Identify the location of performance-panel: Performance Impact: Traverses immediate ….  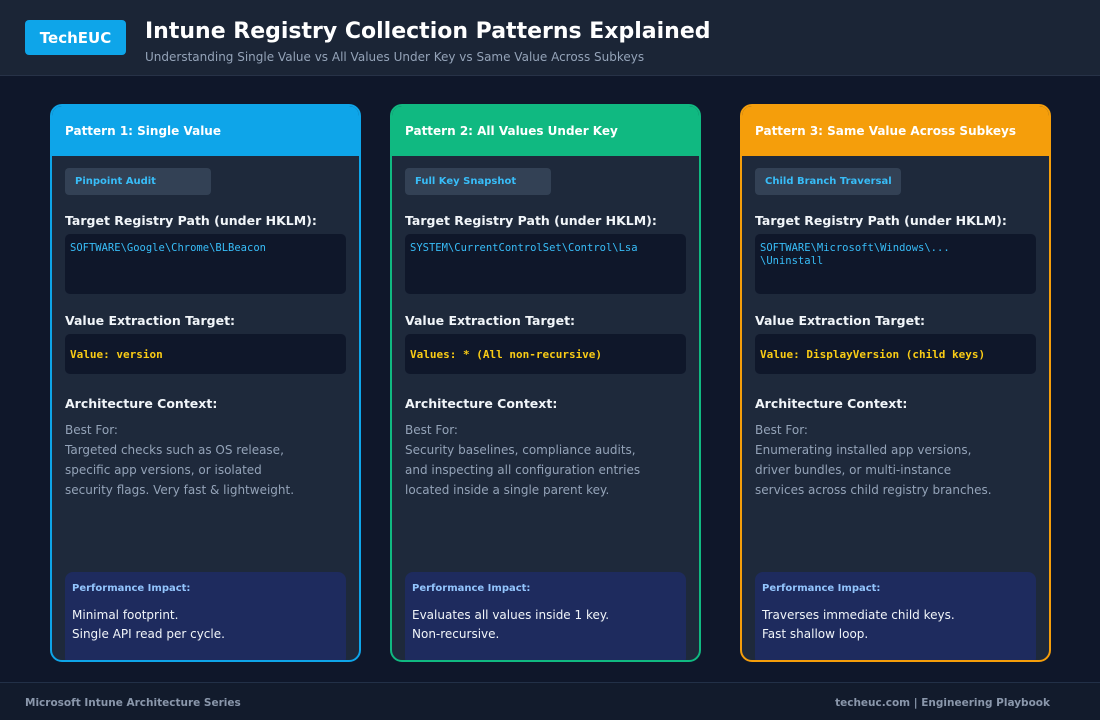
(895, 616).